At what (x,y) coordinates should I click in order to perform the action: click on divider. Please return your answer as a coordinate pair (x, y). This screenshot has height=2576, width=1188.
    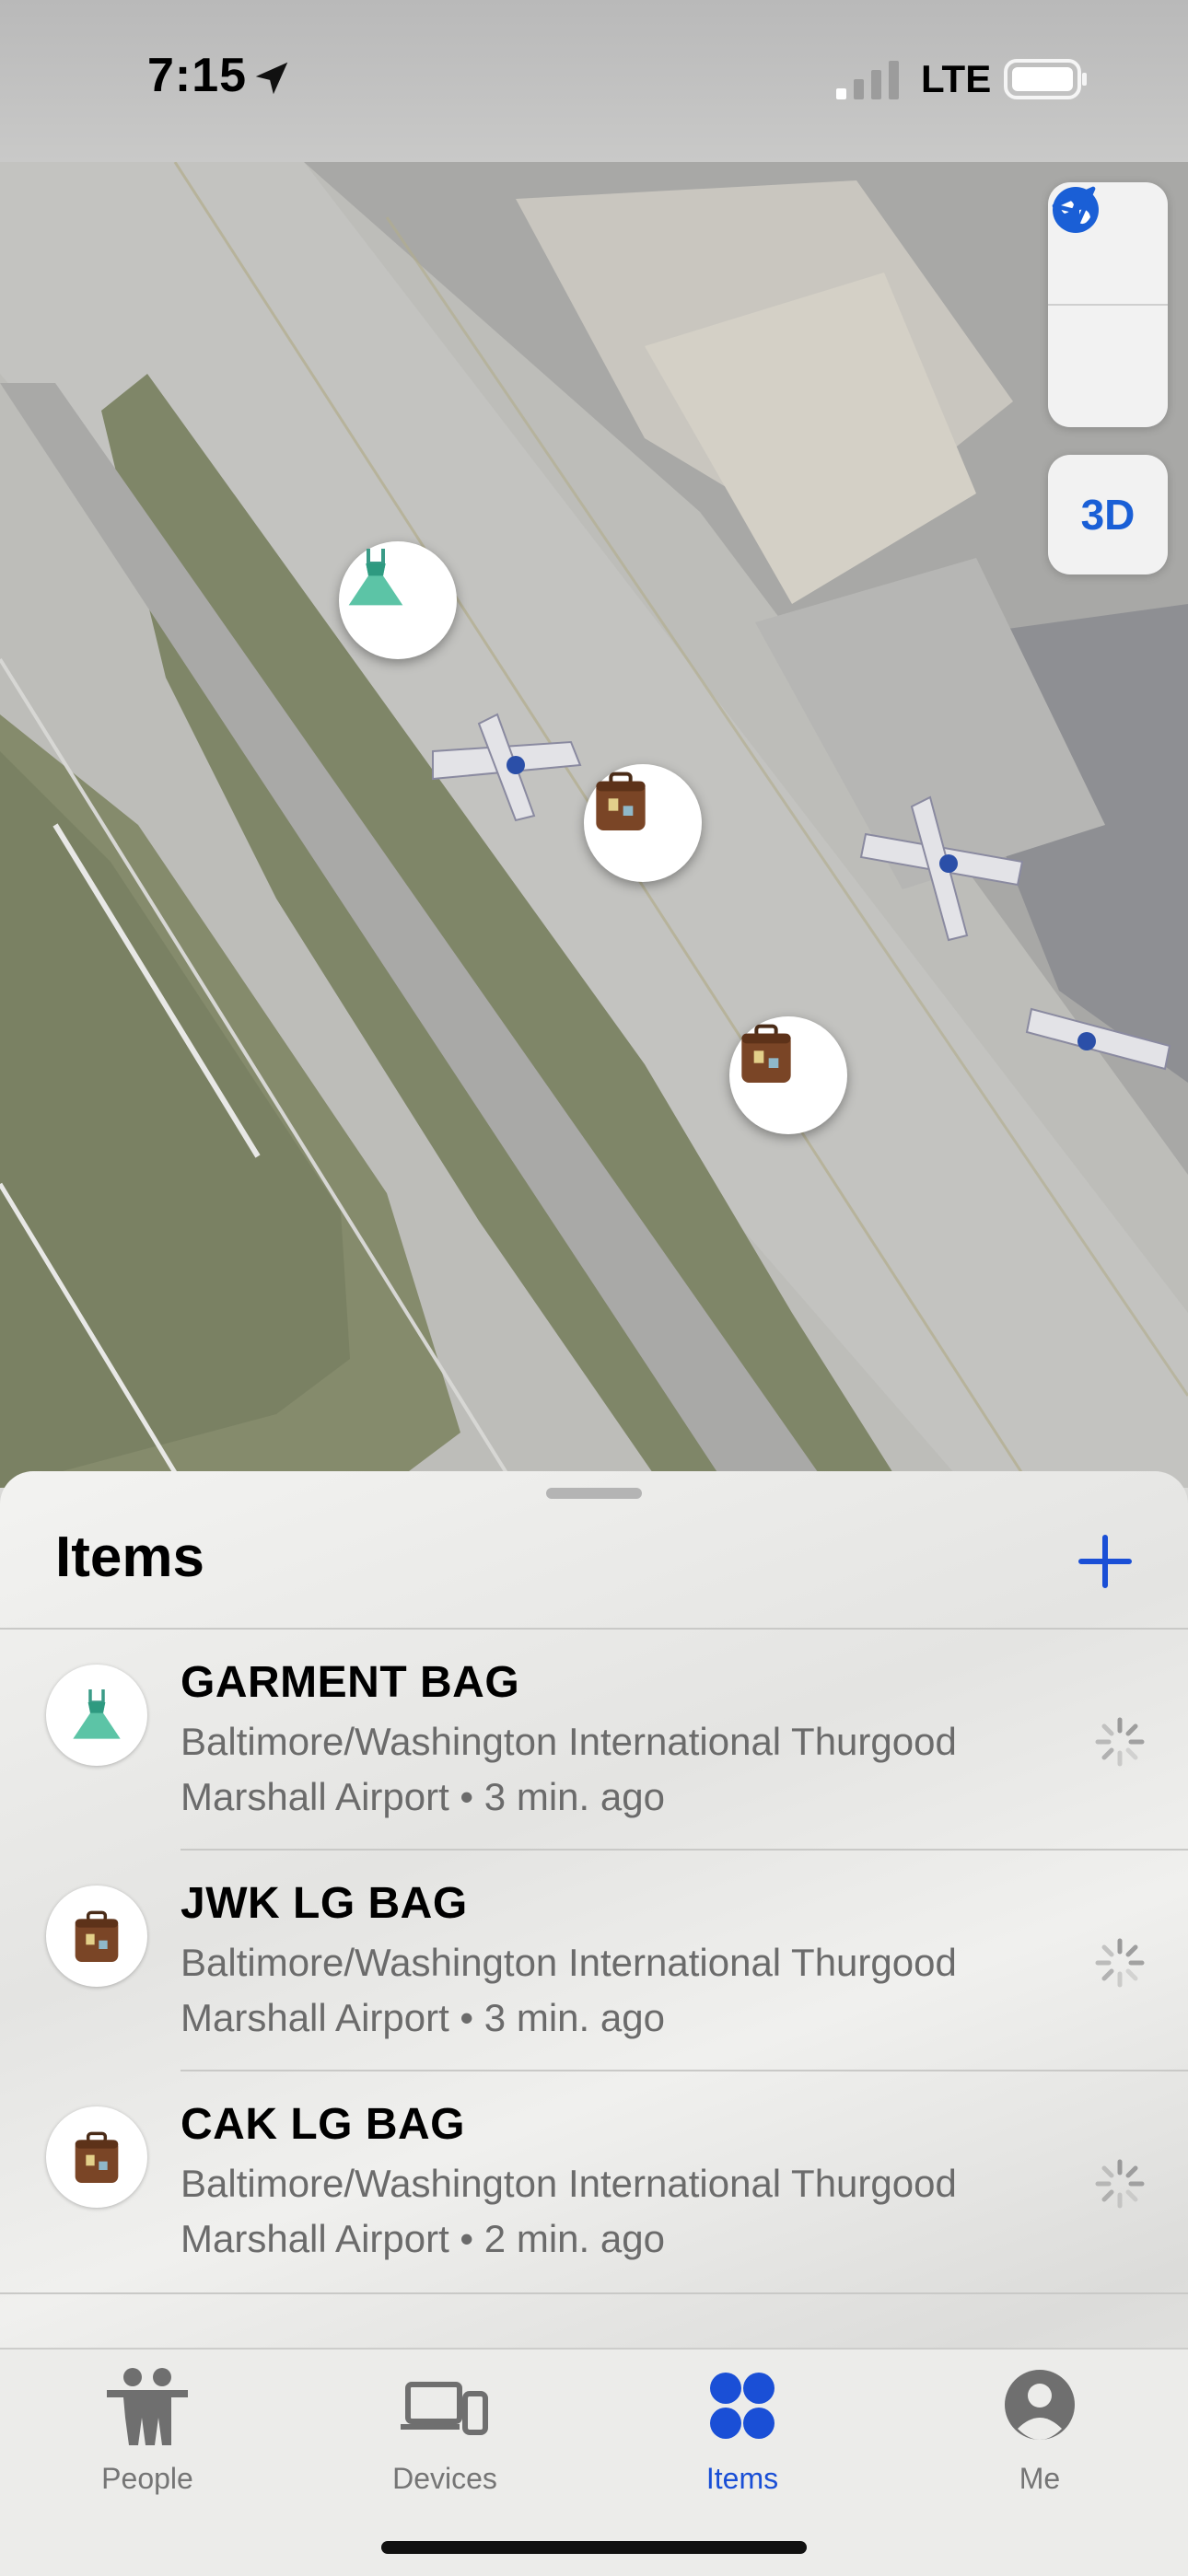
    Looking at the image, I should click on (594, 2293).